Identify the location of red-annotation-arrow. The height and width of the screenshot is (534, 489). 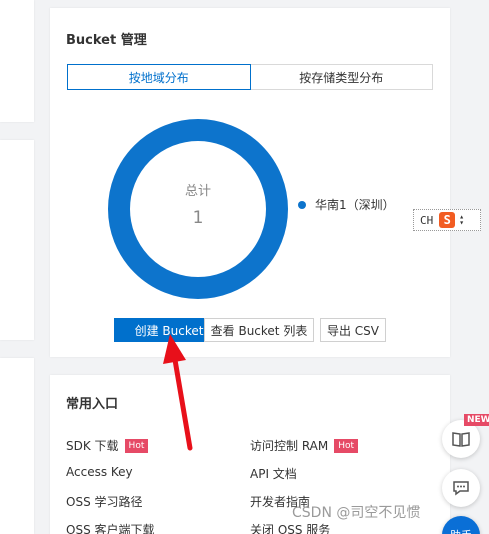
(178, 392).